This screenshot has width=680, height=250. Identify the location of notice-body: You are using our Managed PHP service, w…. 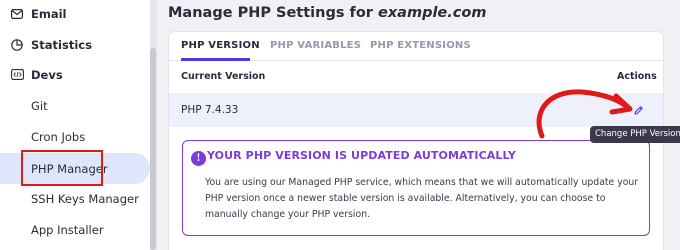
(422, 198).